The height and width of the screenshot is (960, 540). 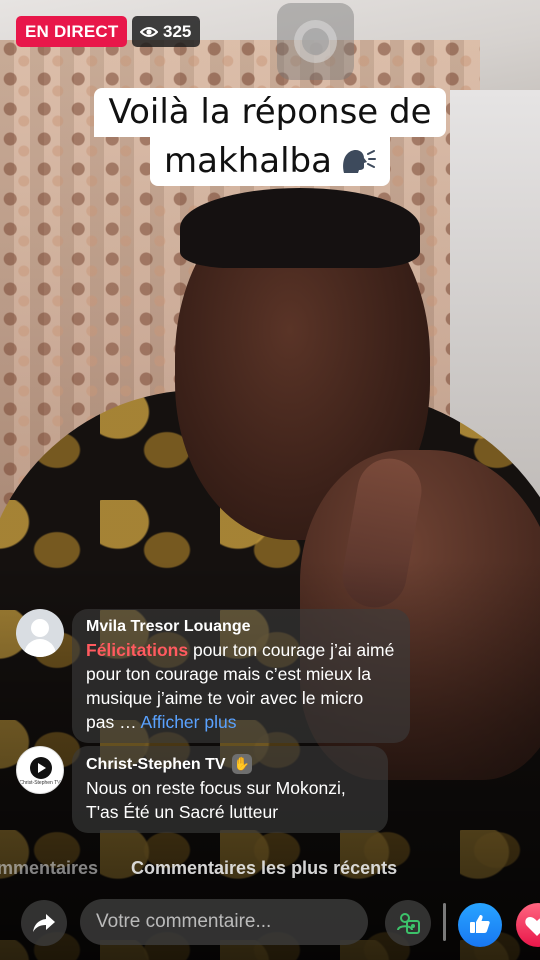 What do you see at coordinates (444, 922) in the screenshot?
I see `reactions-divider` at bounding box center [444, 922].